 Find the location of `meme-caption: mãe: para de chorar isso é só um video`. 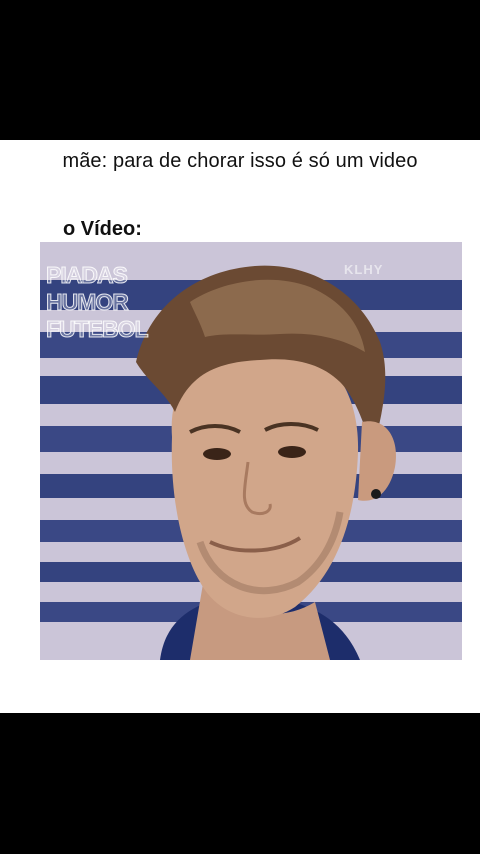

meme-caption: mãe: para de chorar isso é só um video is located at coordinates (240, 161).